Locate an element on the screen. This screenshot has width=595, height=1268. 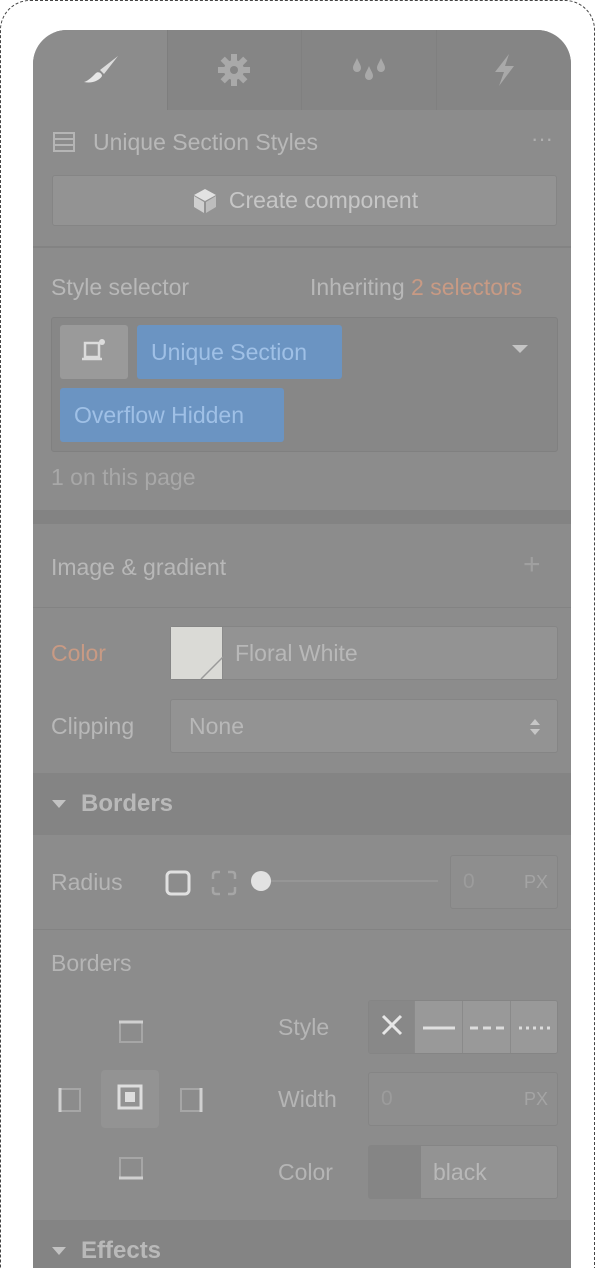
create-component-button: Create component is located at coordinates (304, 200).